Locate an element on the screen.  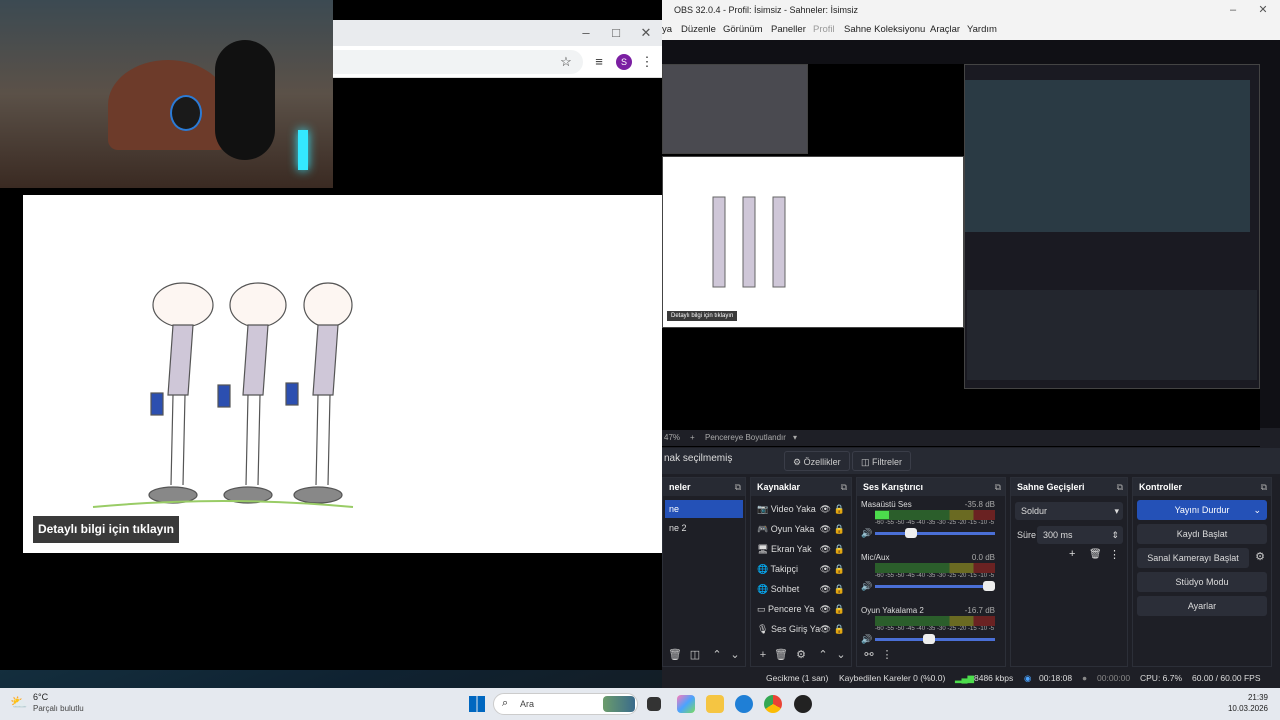
details-cta-button: Detaylı bilgi için tıklayın is located at coordinates (106, 529).